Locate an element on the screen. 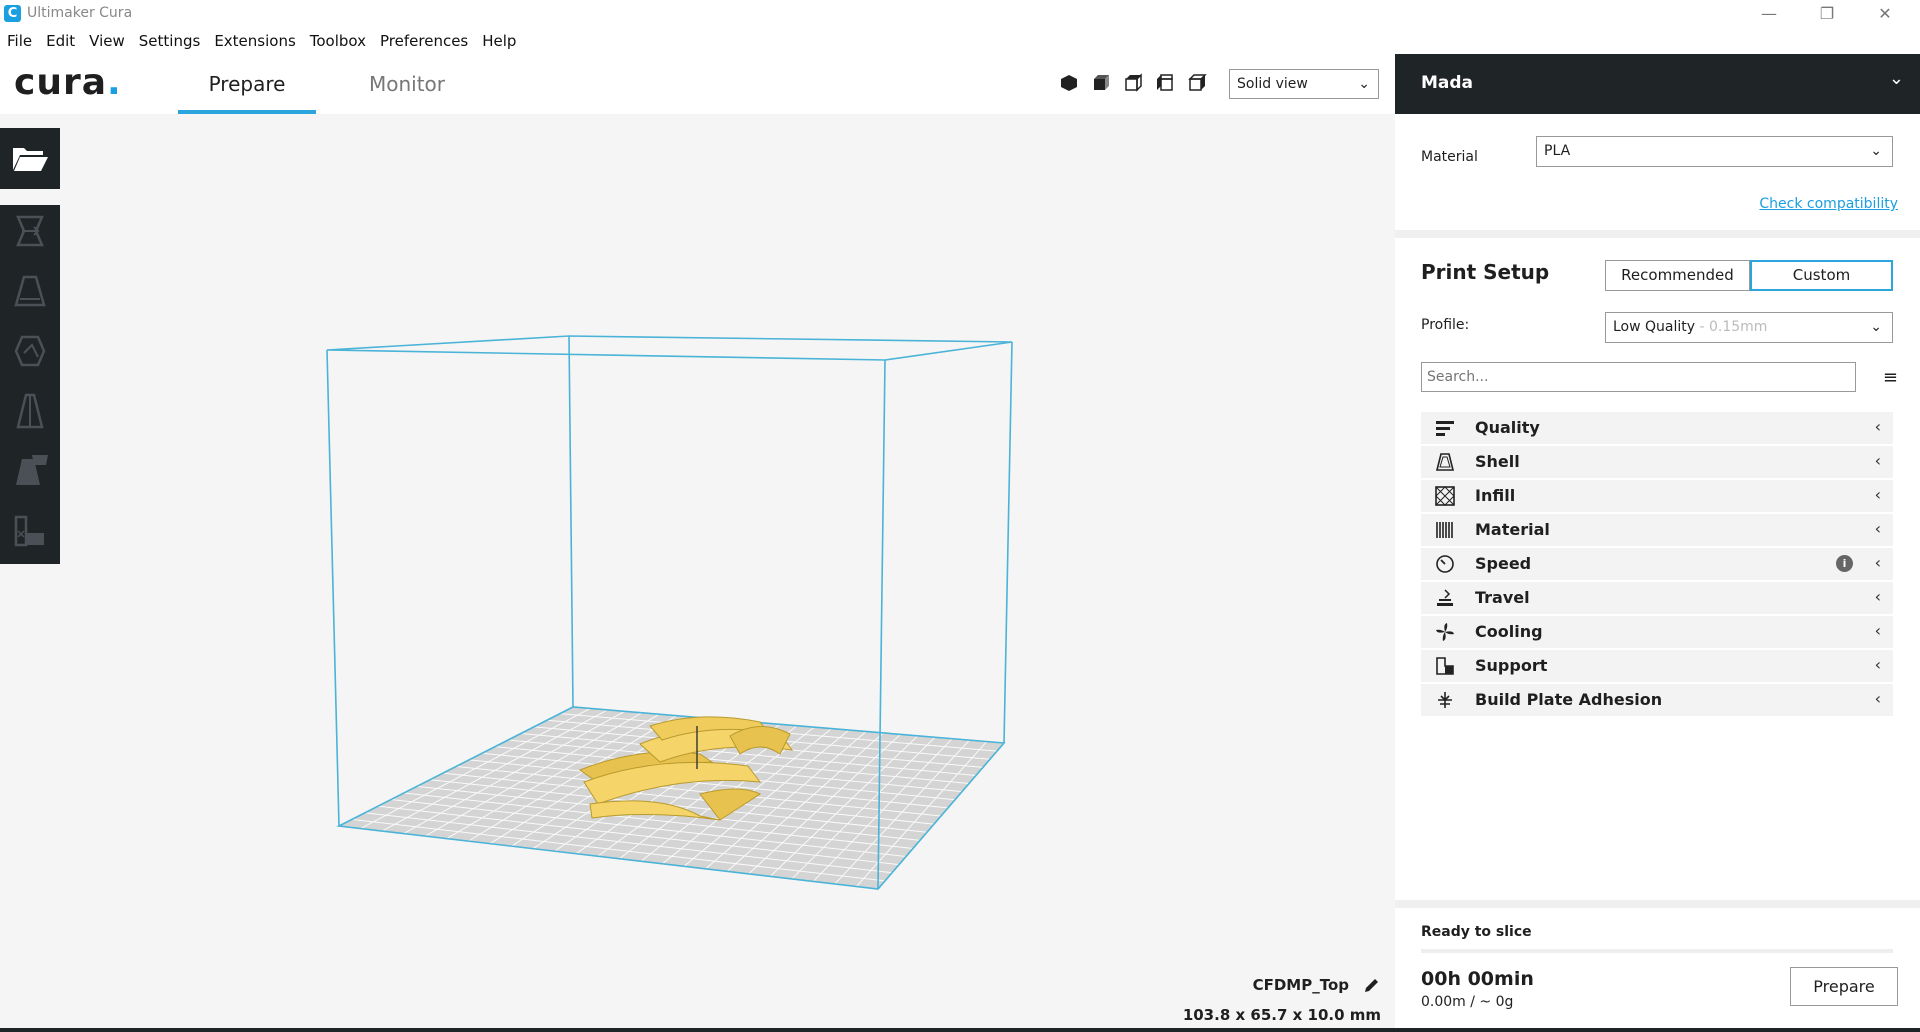 The image size is (1920, 1032). menu-preferences: Preferences is located at coordinates (424, 41).